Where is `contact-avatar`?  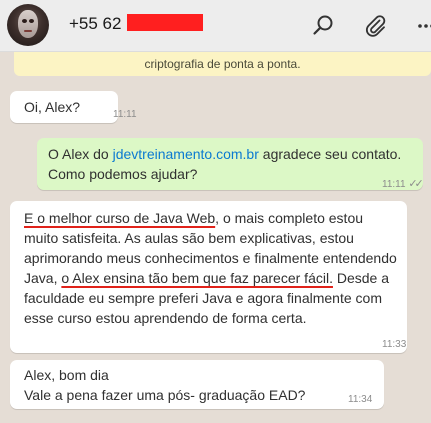
contact-avatar is located at coordinates (28, 25).